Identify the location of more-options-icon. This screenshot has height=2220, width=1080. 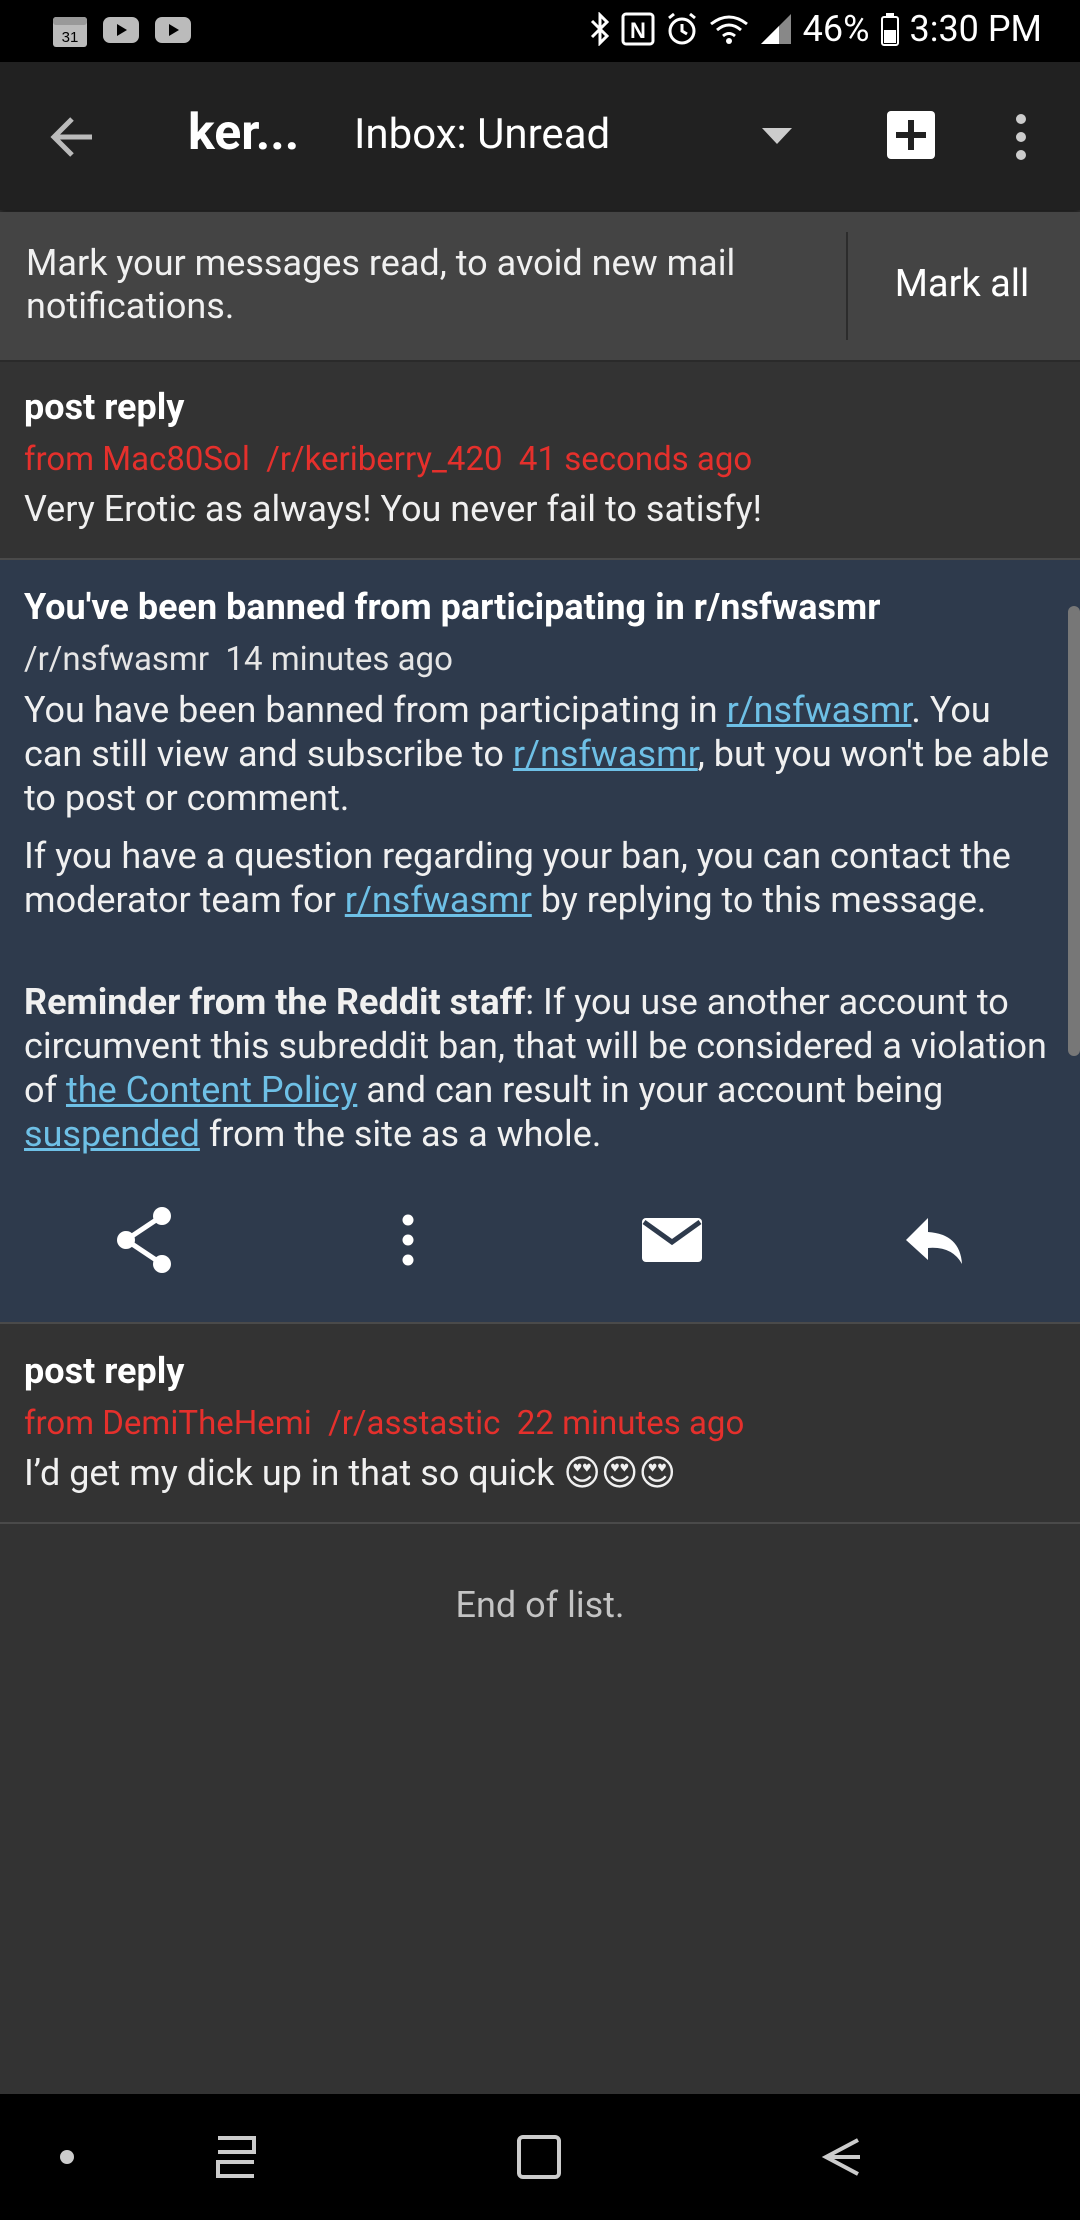
(408, 1240).